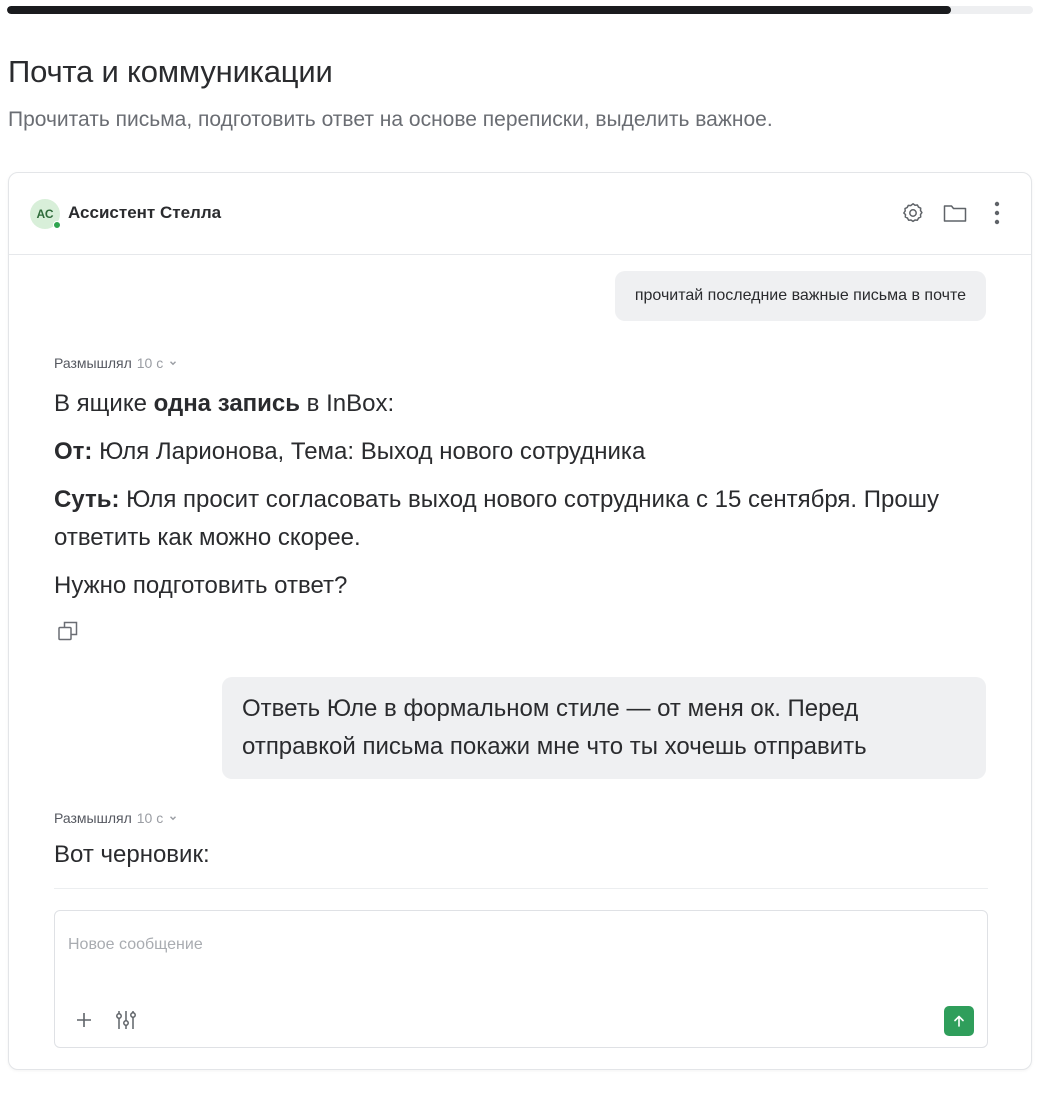 Image resolution: width=1060 pixels, height=1103 pixels. I want to click on arrow-up-icon, so click(959, 1021).